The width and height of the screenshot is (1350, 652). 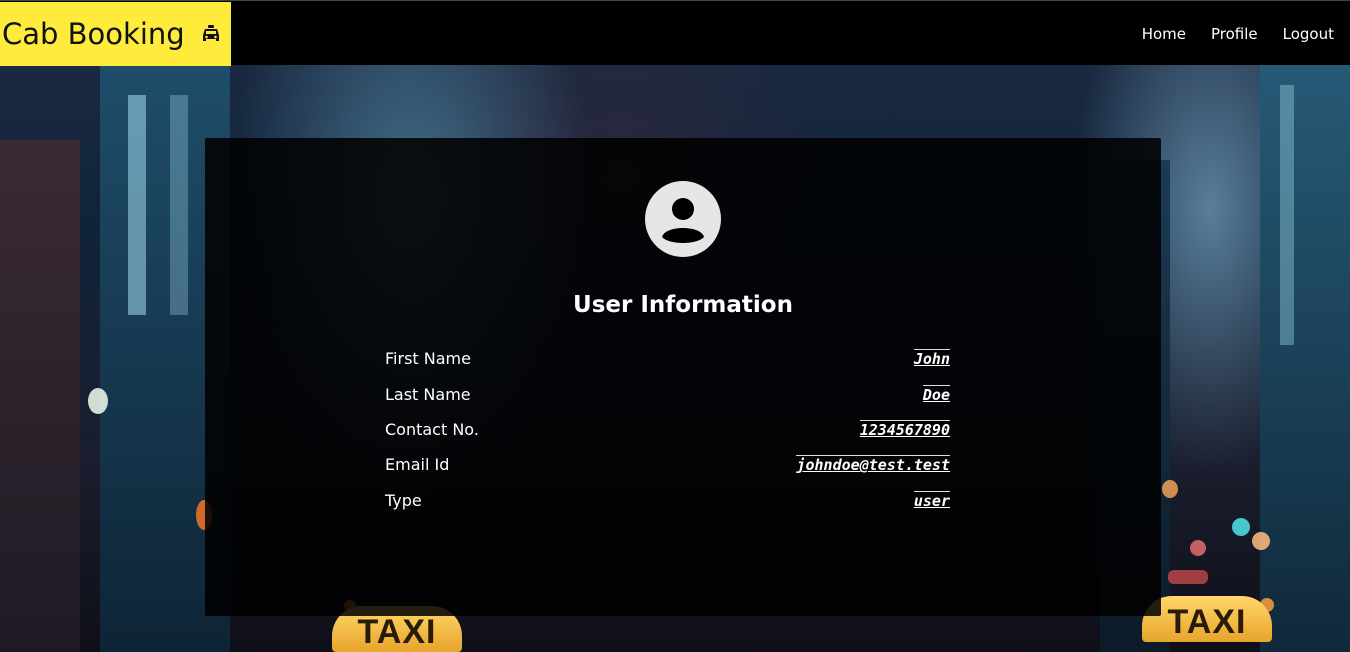 What do you see at coordinates (931, 359) in the screenshot?
I see `info-value: John` at bounding box center [931, 359].